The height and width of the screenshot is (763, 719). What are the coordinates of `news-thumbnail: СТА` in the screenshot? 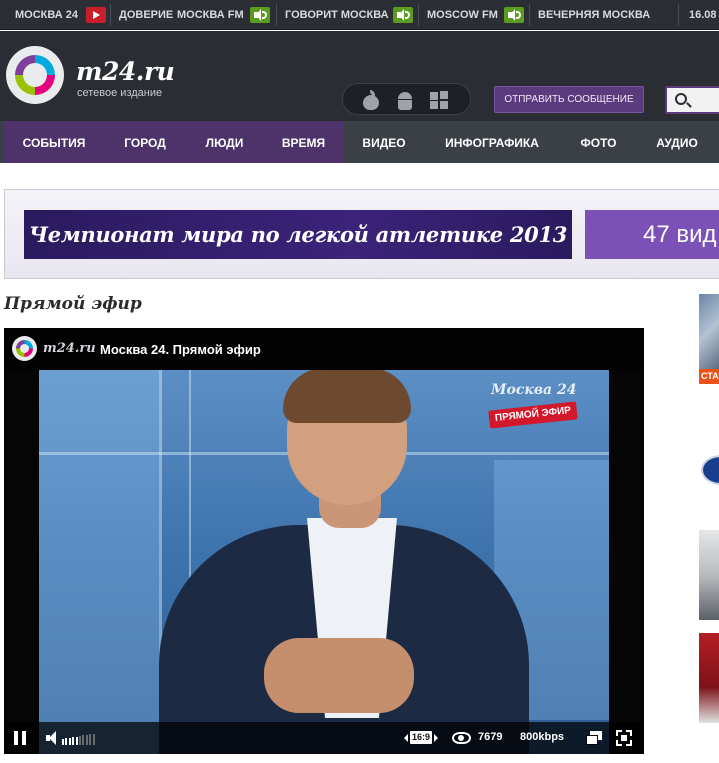 It's located at (709, 339).